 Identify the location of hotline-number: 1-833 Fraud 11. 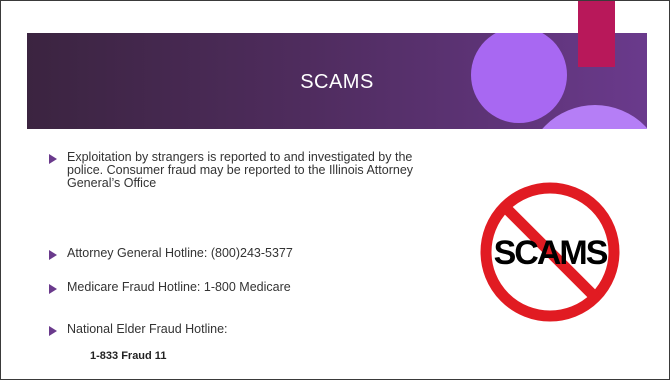
(128, 356).